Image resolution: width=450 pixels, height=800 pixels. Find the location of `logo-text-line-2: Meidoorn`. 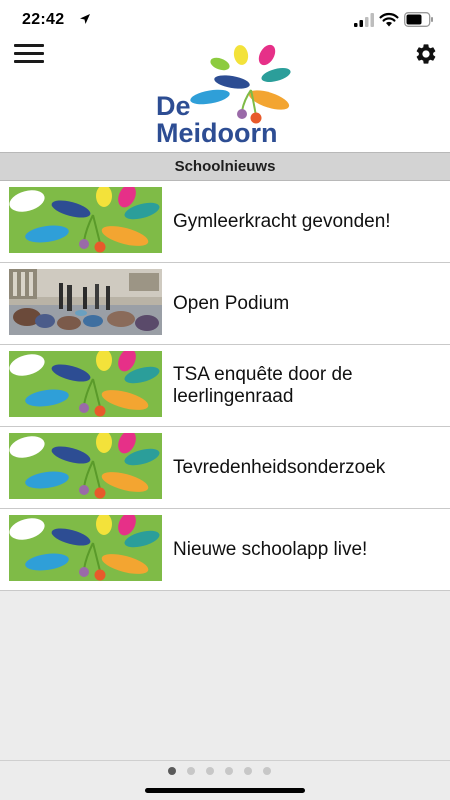

logo-text-line-2: Meidoorn is located at coordinates (217, 133).